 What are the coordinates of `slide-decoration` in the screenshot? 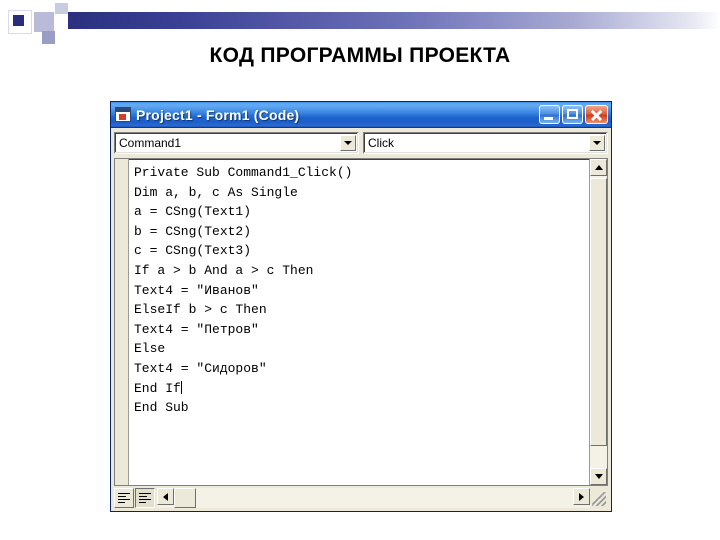 It's located at (360, 22).